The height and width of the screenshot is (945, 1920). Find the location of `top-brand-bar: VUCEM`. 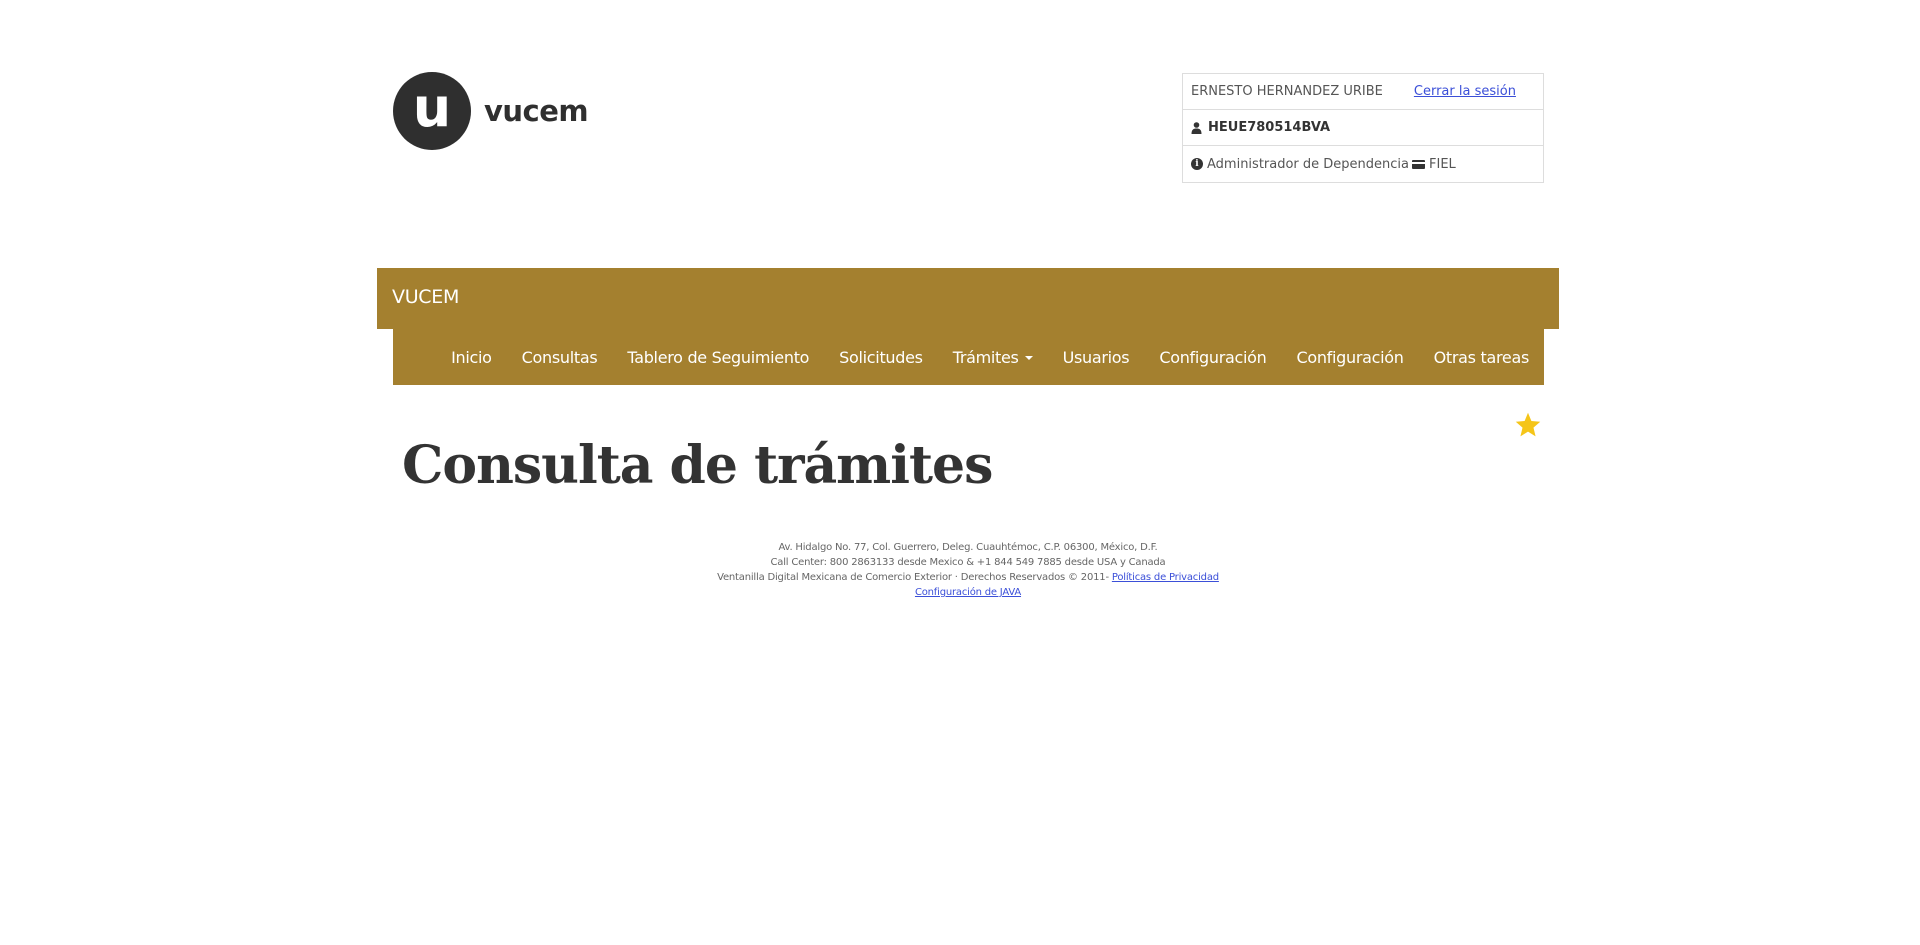

top-brand-bar: VUCEM is located at coordinates (968, 298).